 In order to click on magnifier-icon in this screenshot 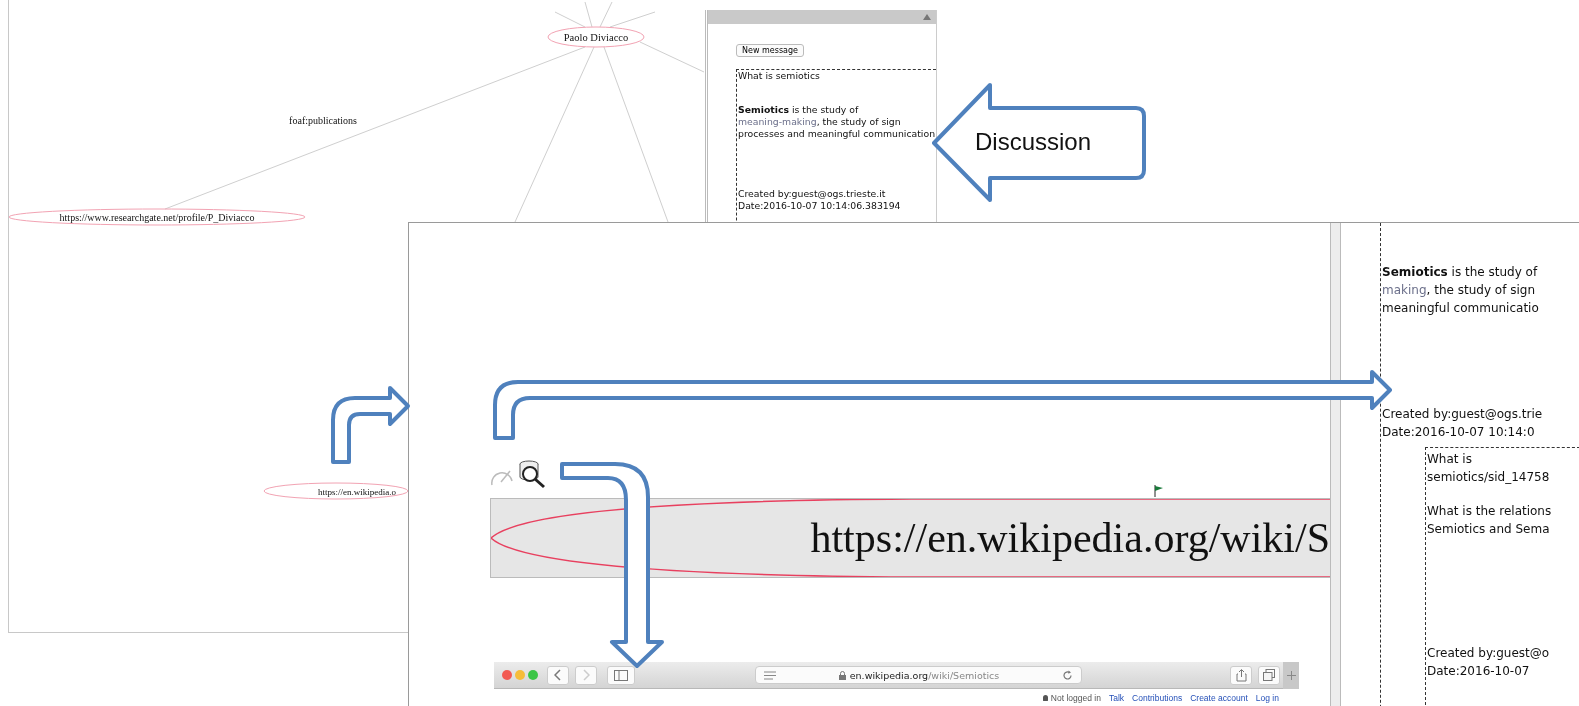, I will do `click(531, 474)`.